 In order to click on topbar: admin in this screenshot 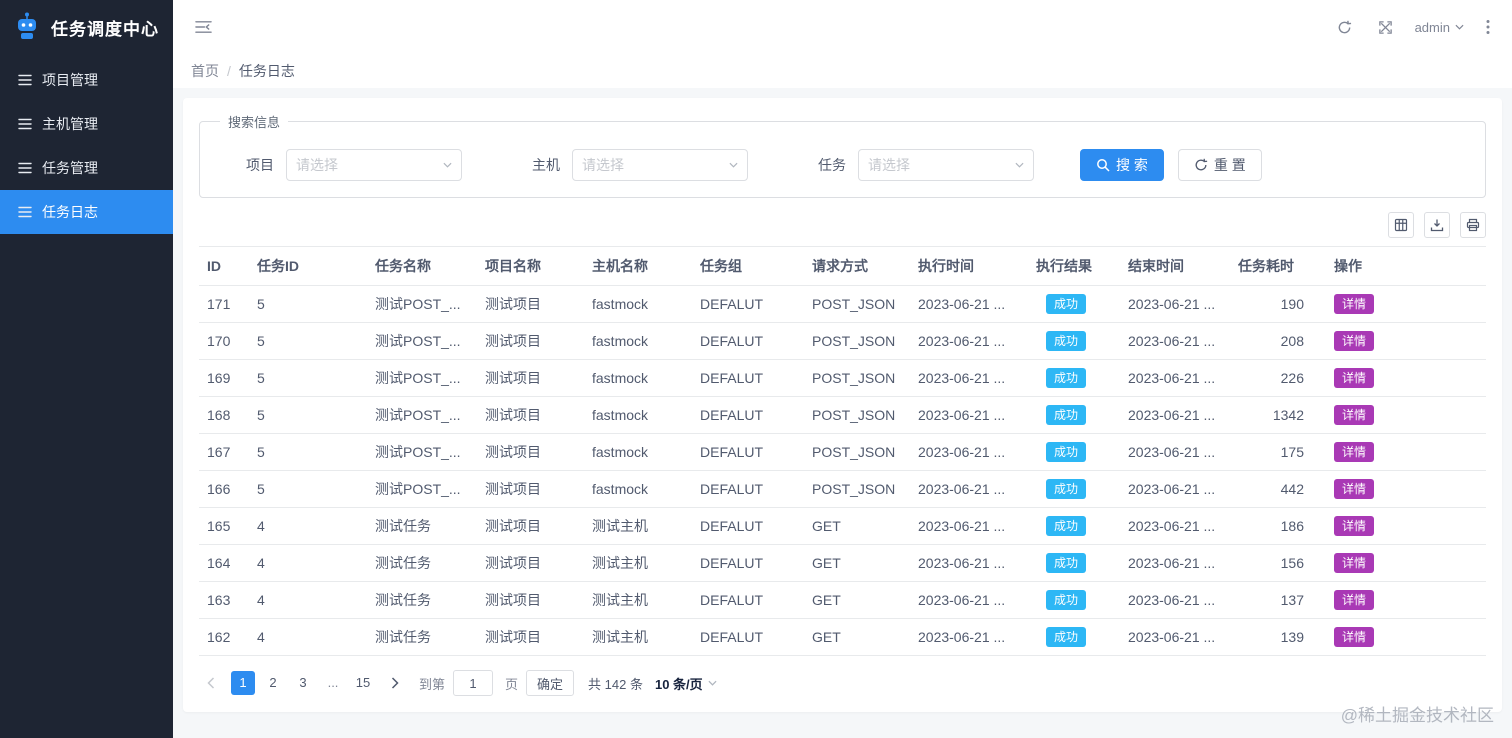, I will do `click(842, 27)`.